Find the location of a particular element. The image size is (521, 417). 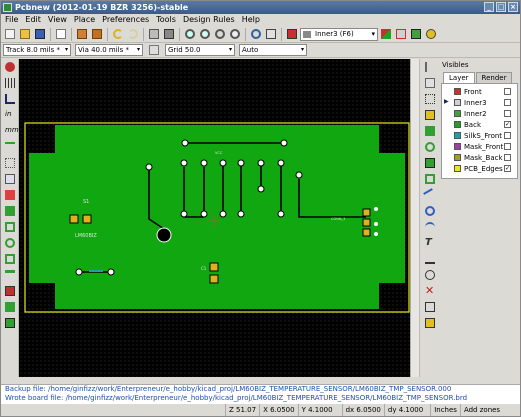

layer-row: Mask_Front is located at coordinates (479, 146).